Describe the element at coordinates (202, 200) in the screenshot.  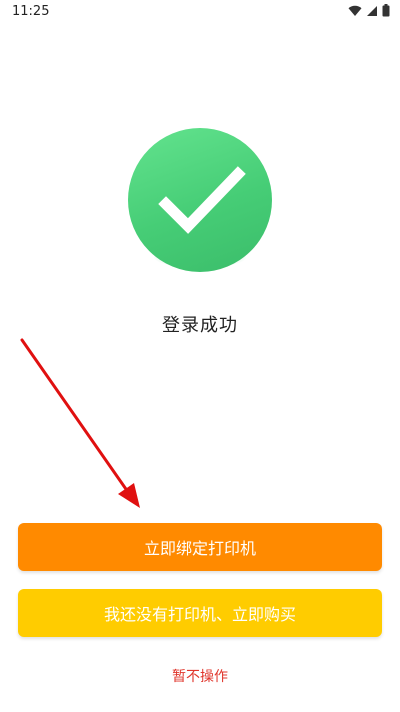
I see `checkmark-icon` at that location.